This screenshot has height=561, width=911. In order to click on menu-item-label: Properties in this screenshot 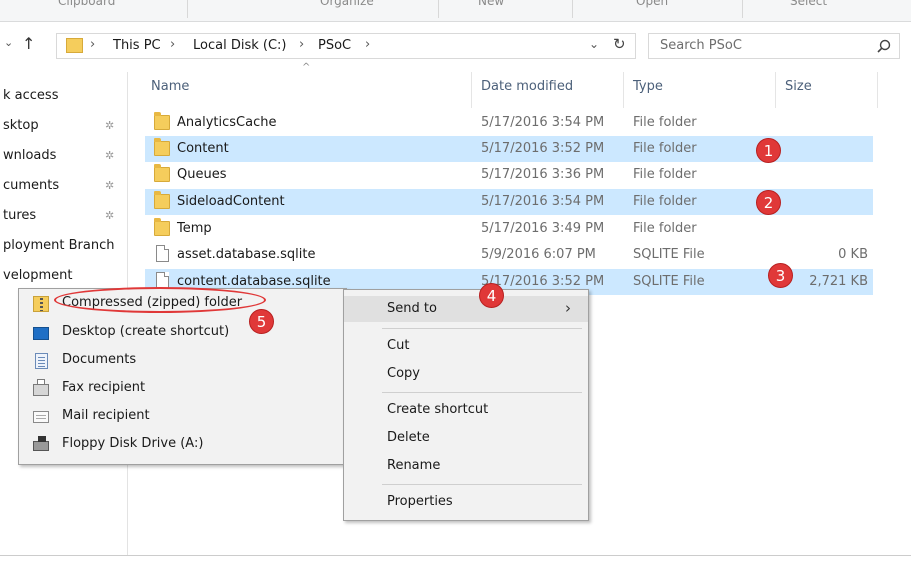, I will do `click(420, 501)`.